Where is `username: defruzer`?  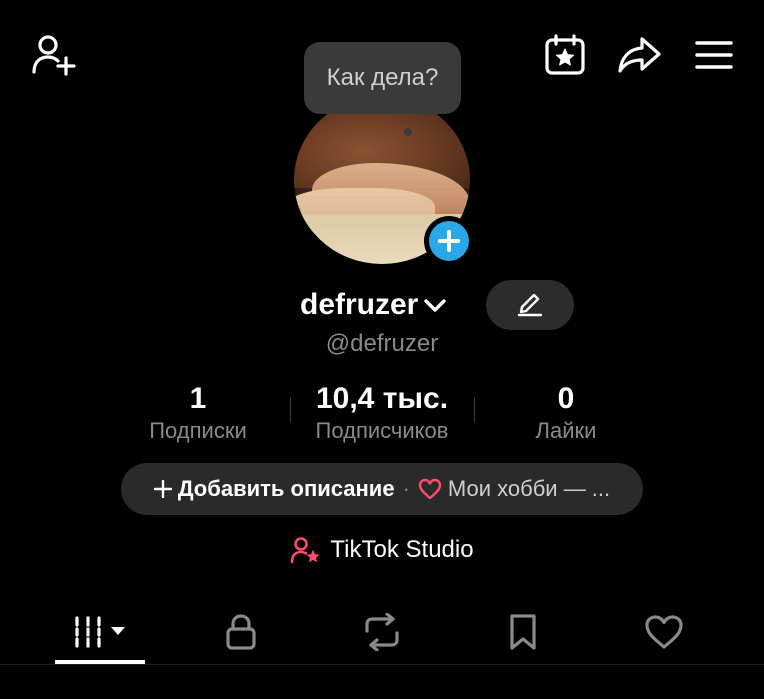
username: defruzer is located at coordinates (359, 304).